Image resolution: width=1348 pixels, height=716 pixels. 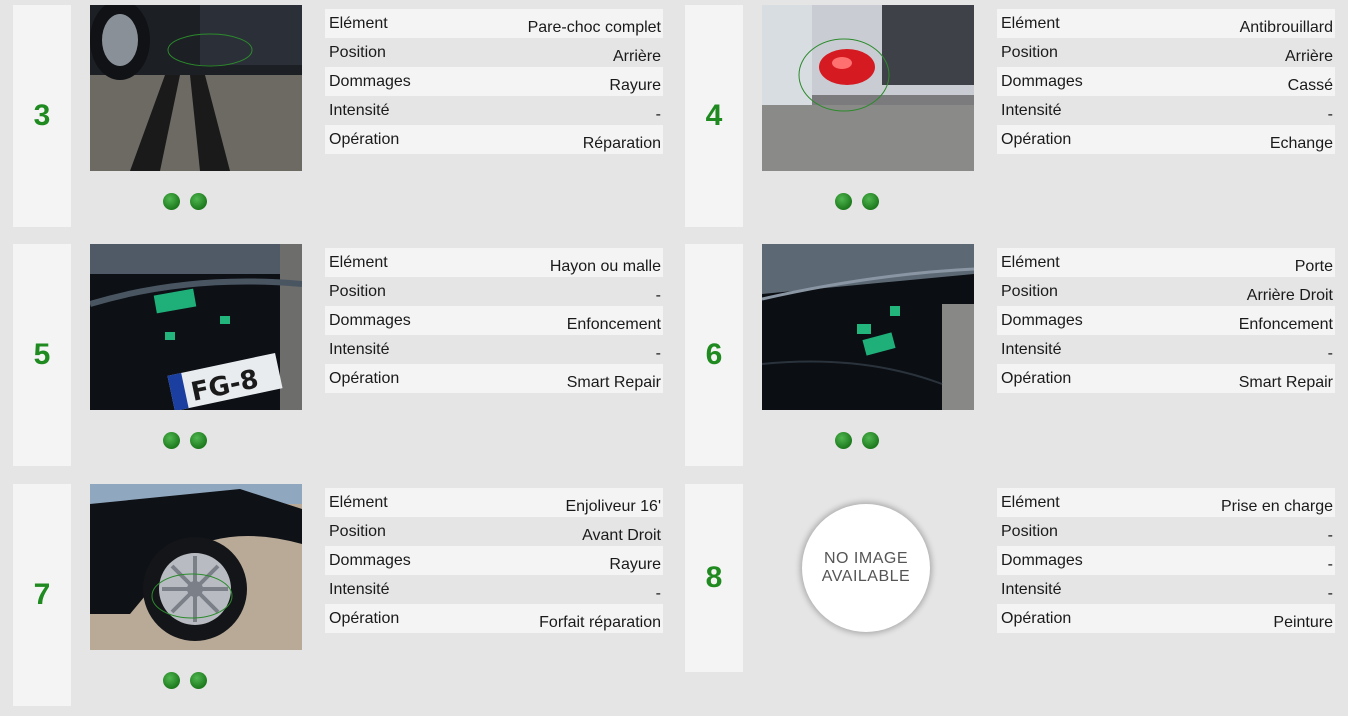 I want to click on row-operation: Opération Réparation, so click(x=494, y=139).